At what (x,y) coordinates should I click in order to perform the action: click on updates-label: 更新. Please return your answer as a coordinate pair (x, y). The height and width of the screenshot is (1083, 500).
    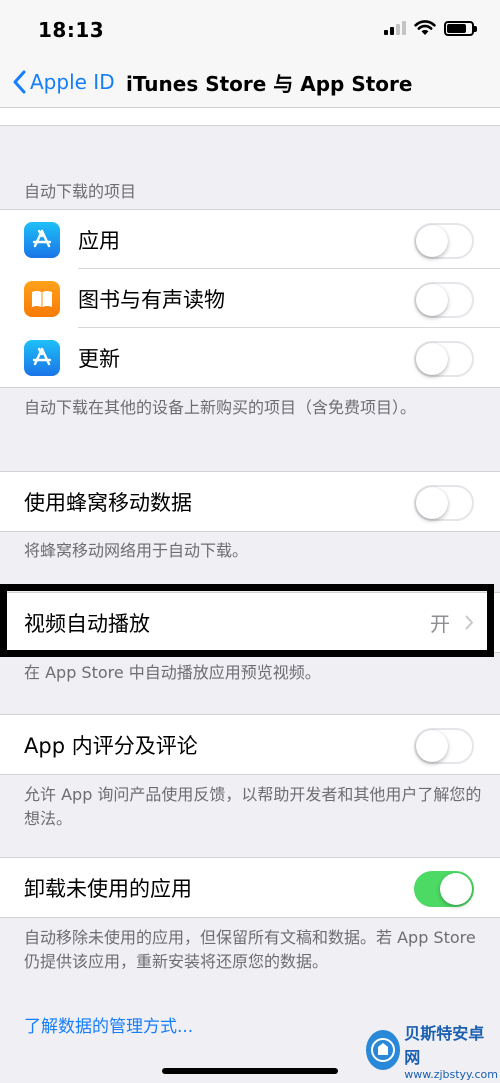
    Looking at the image, I should click on (99, 358).